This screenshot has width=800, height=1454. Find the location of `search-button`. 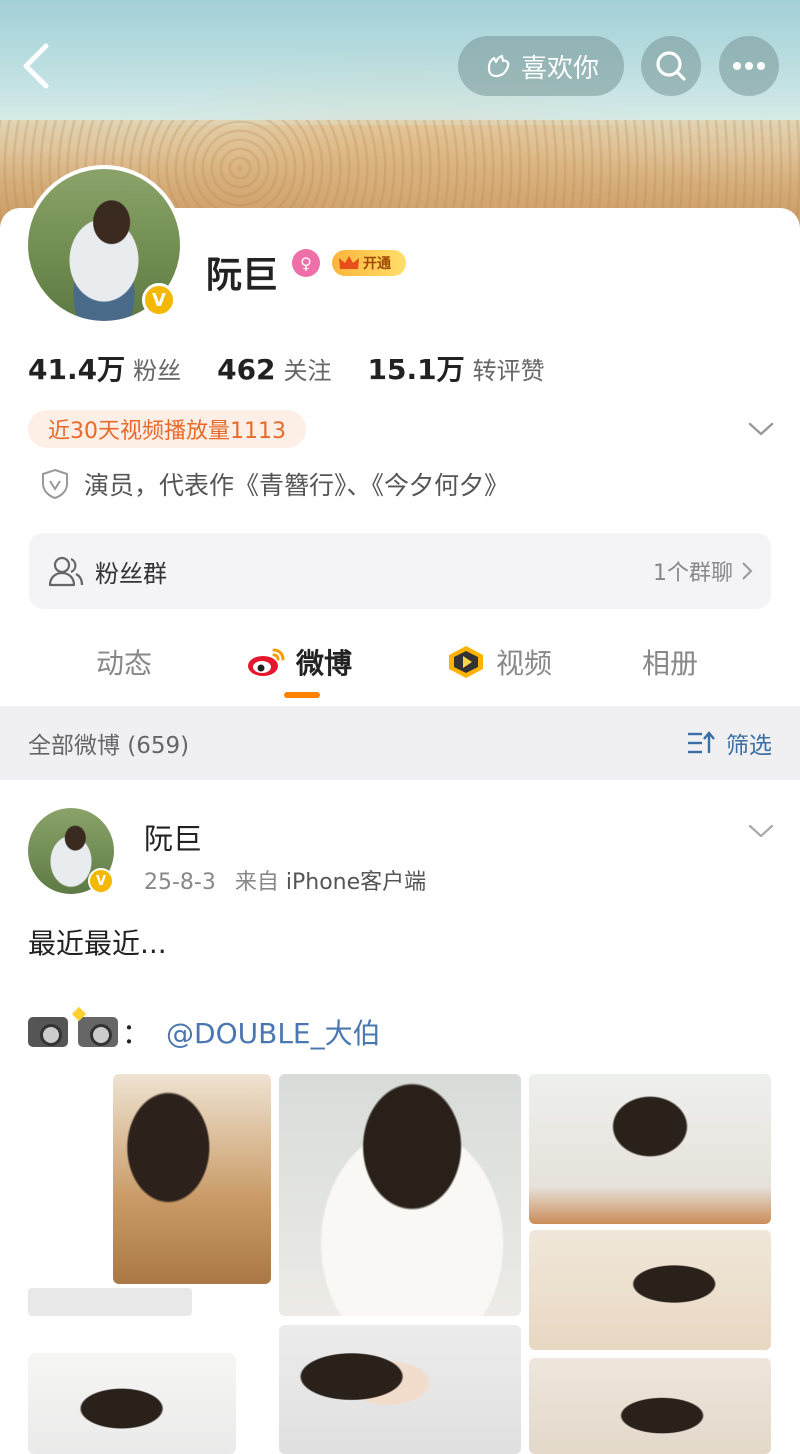

search-button is located at coordinates (671, 66).